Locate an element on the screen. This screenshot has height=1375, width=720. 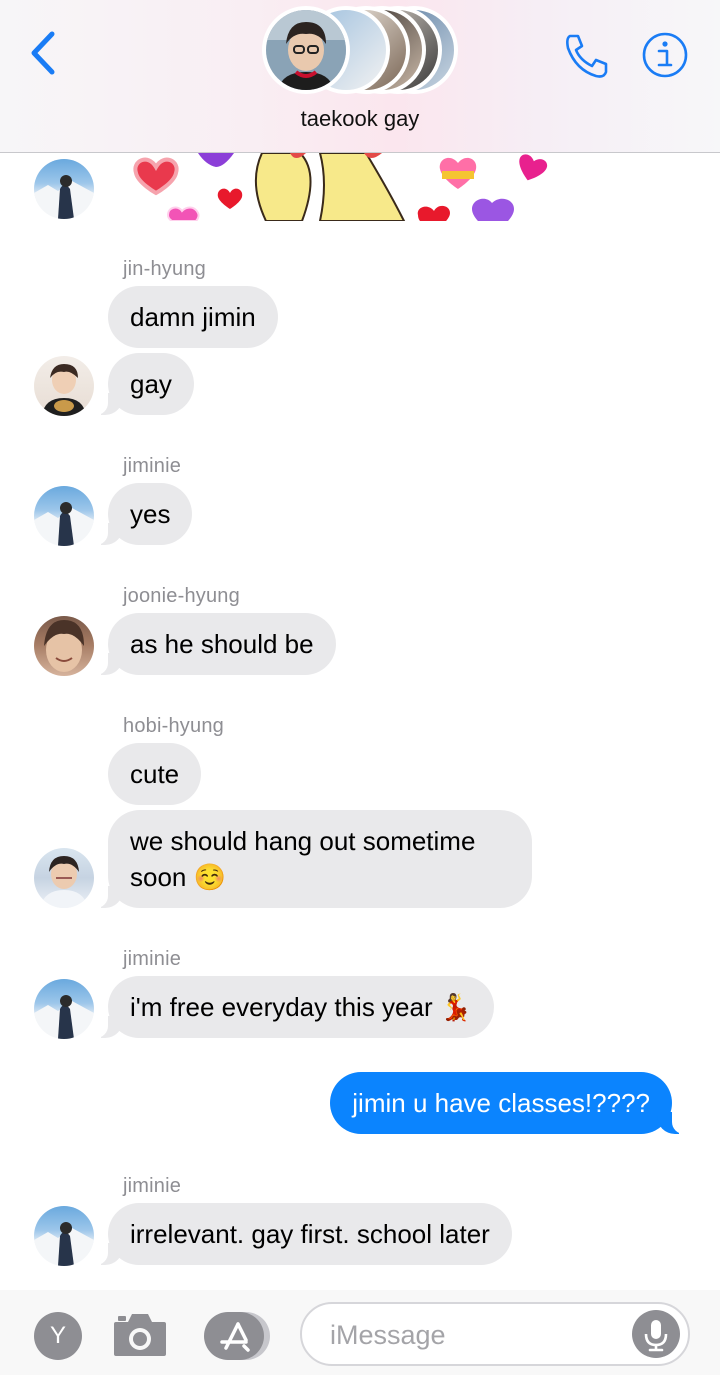
chevron-left-icon is located at coordinates (43, 53).